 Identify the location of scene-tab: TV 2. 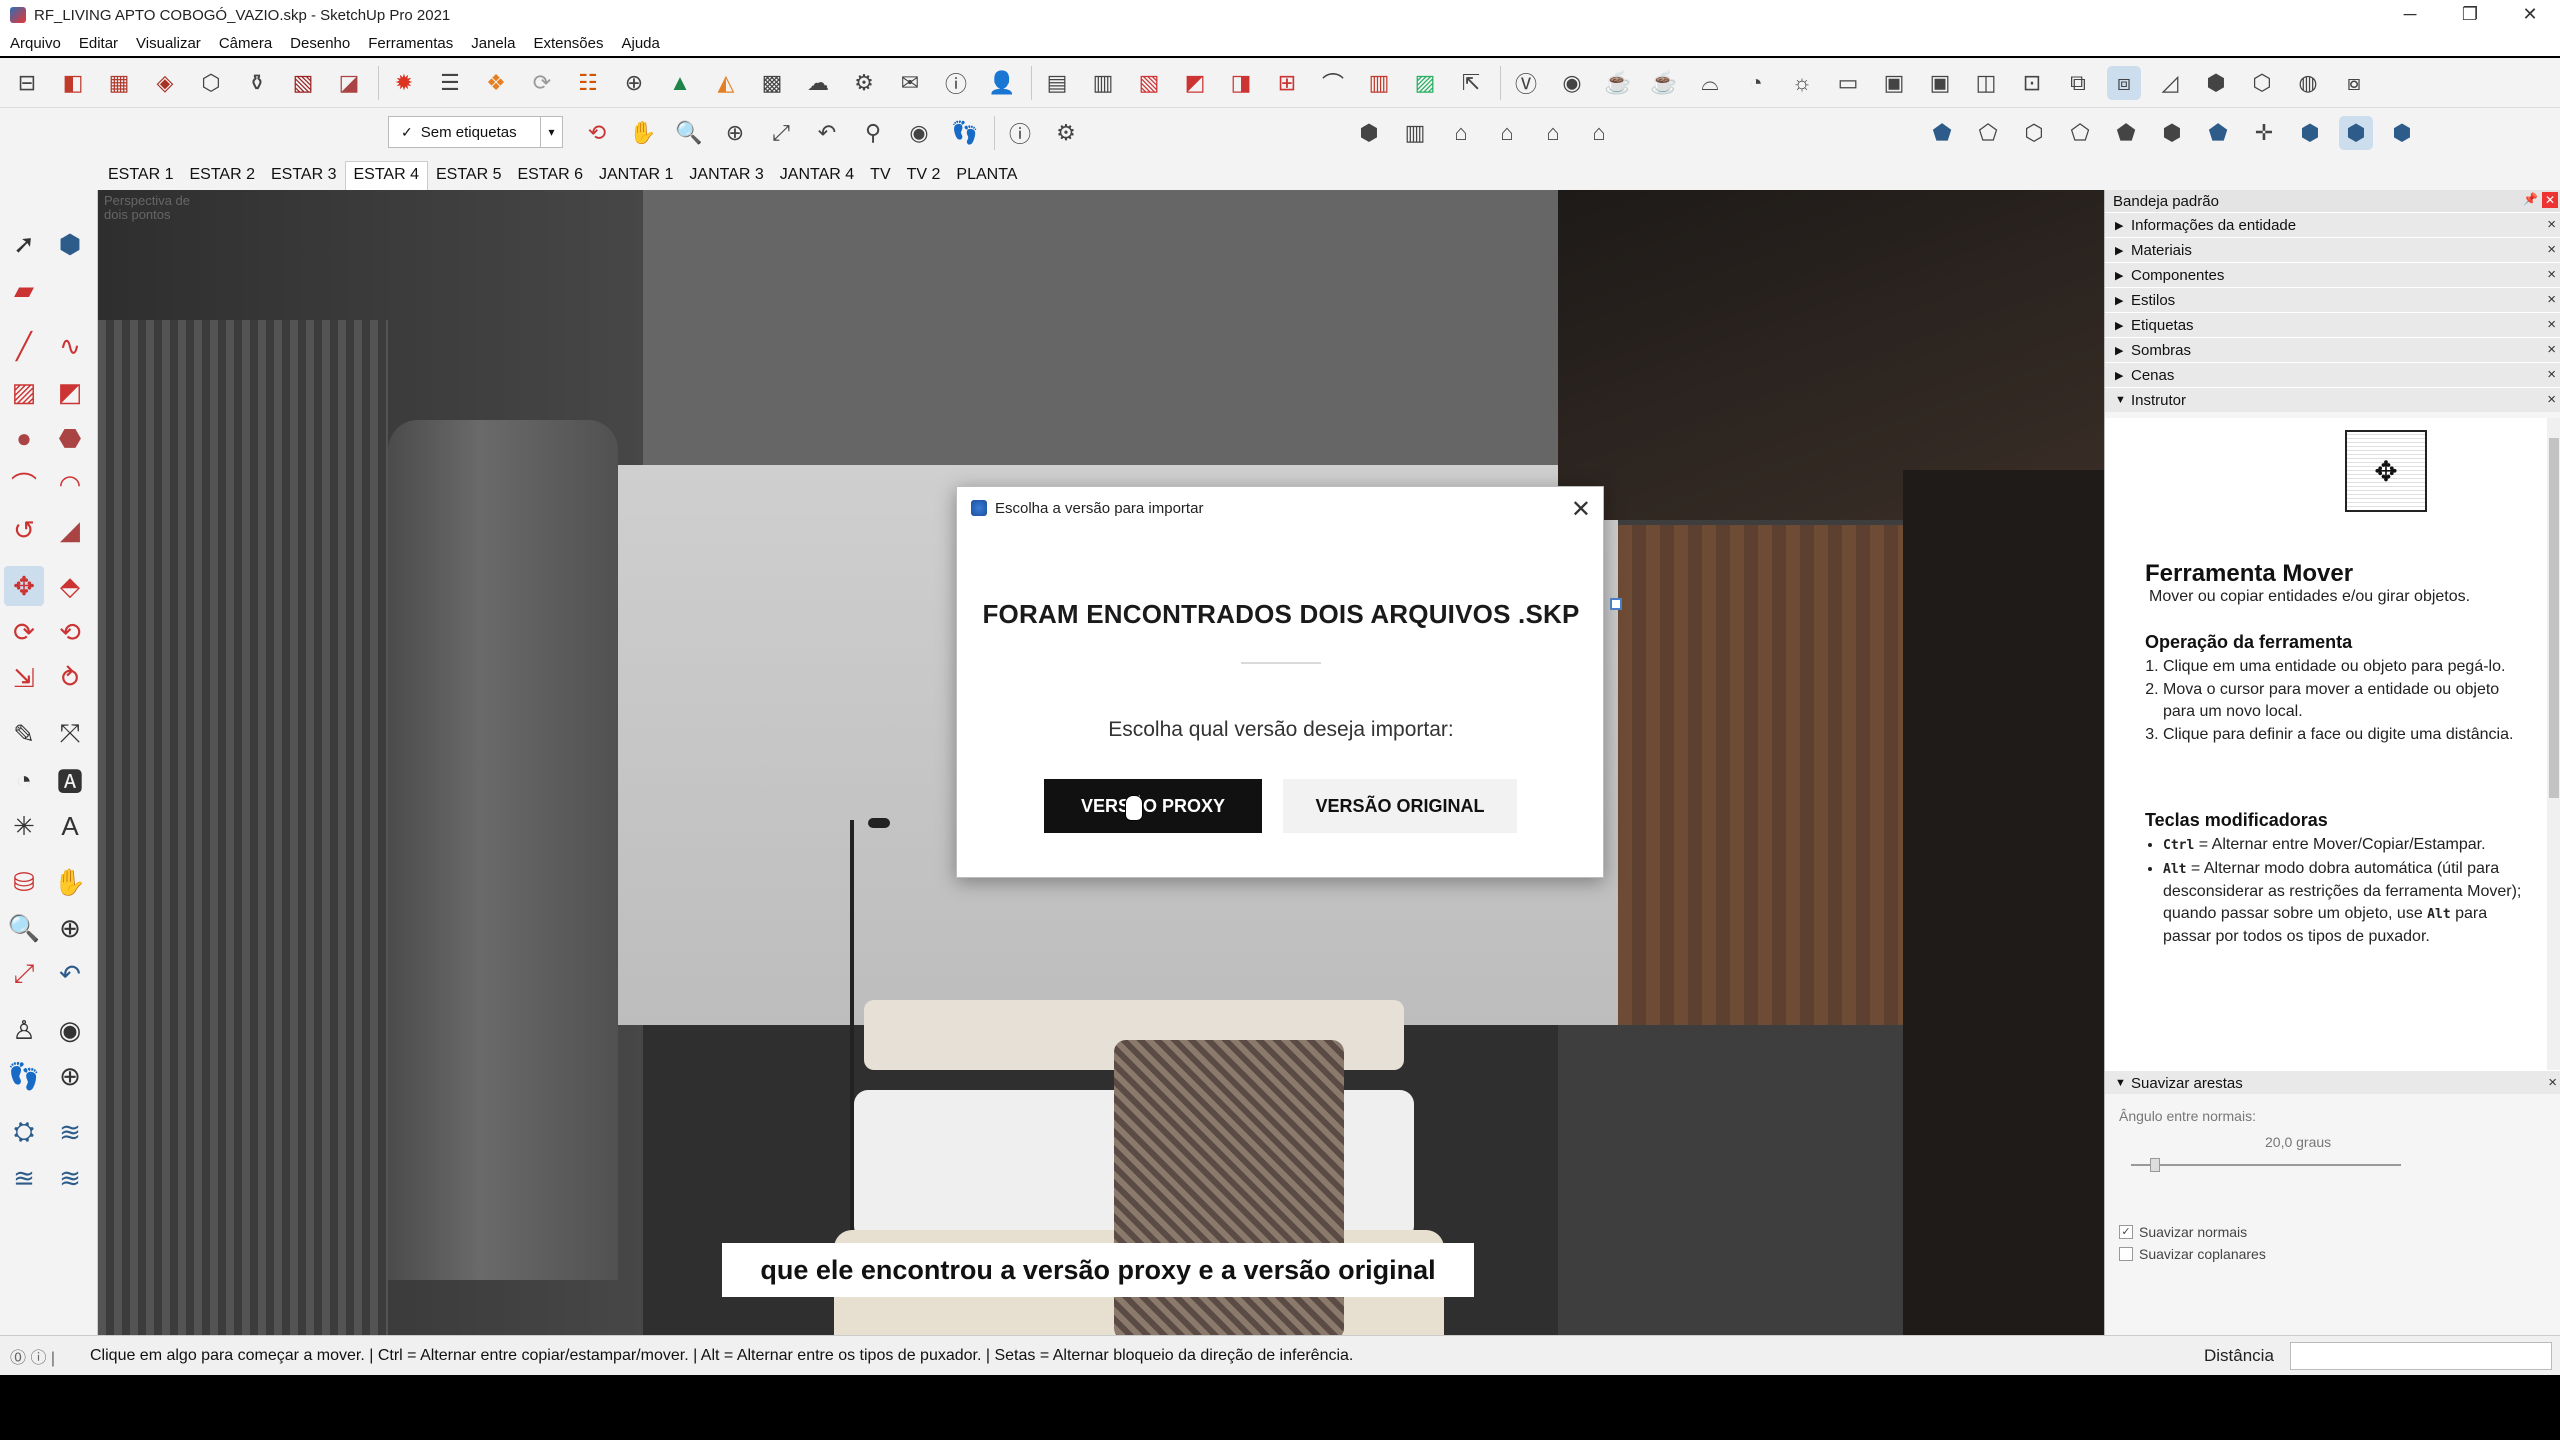
(924, 178).